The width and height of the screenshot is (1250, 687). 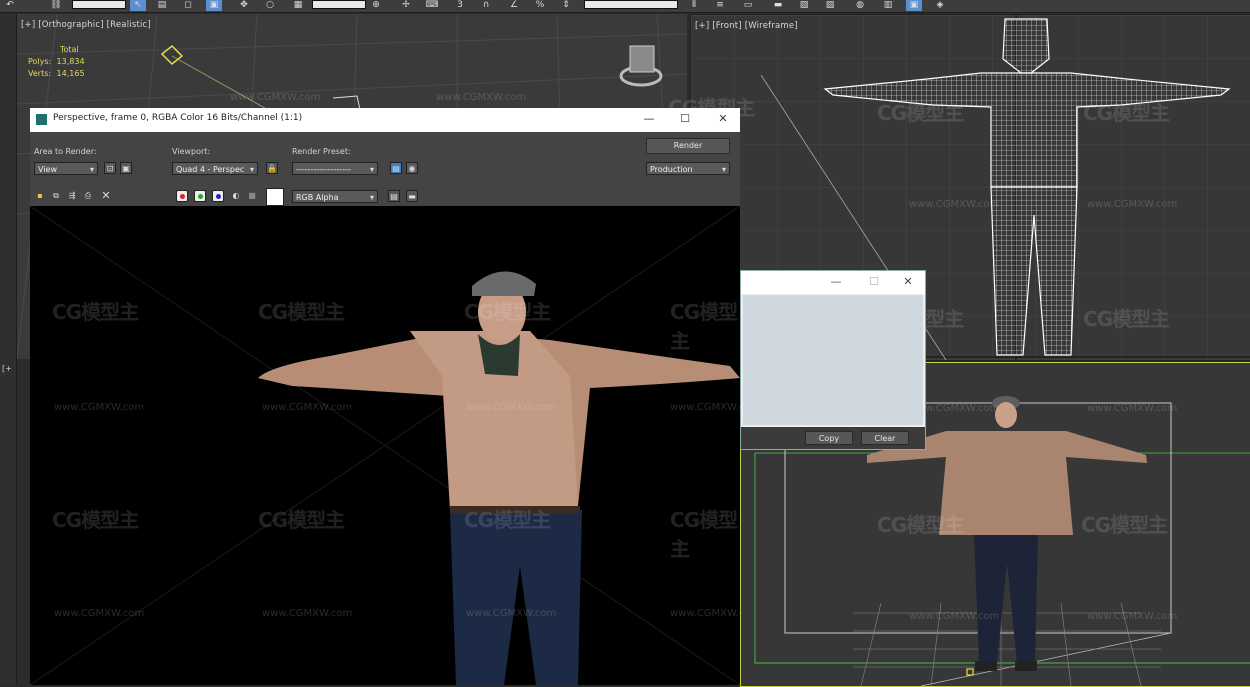 What do you see at coordinates (394, 196) in the screenshot?
I see `toggle-ui-overlay-icon: ▤` at bounding box center [394, 196].